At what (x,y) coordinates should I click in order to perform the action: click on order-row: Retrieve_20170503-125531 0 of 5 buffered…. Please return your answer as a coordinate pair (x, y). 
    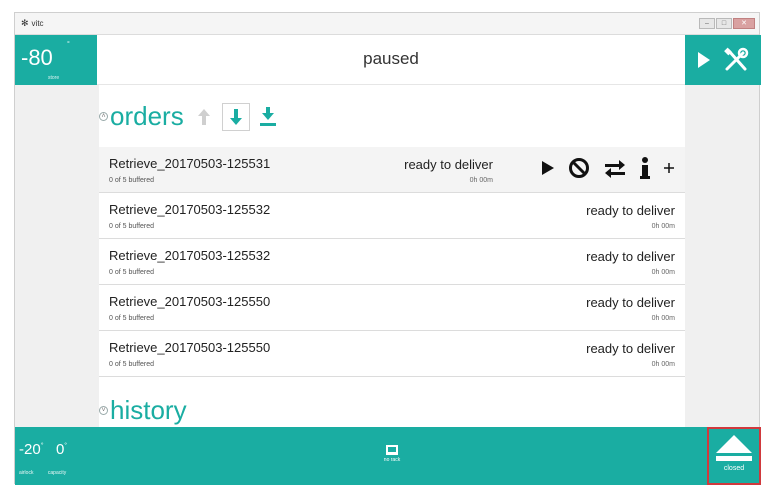
    Looking at the image, I should click on (392, 170).